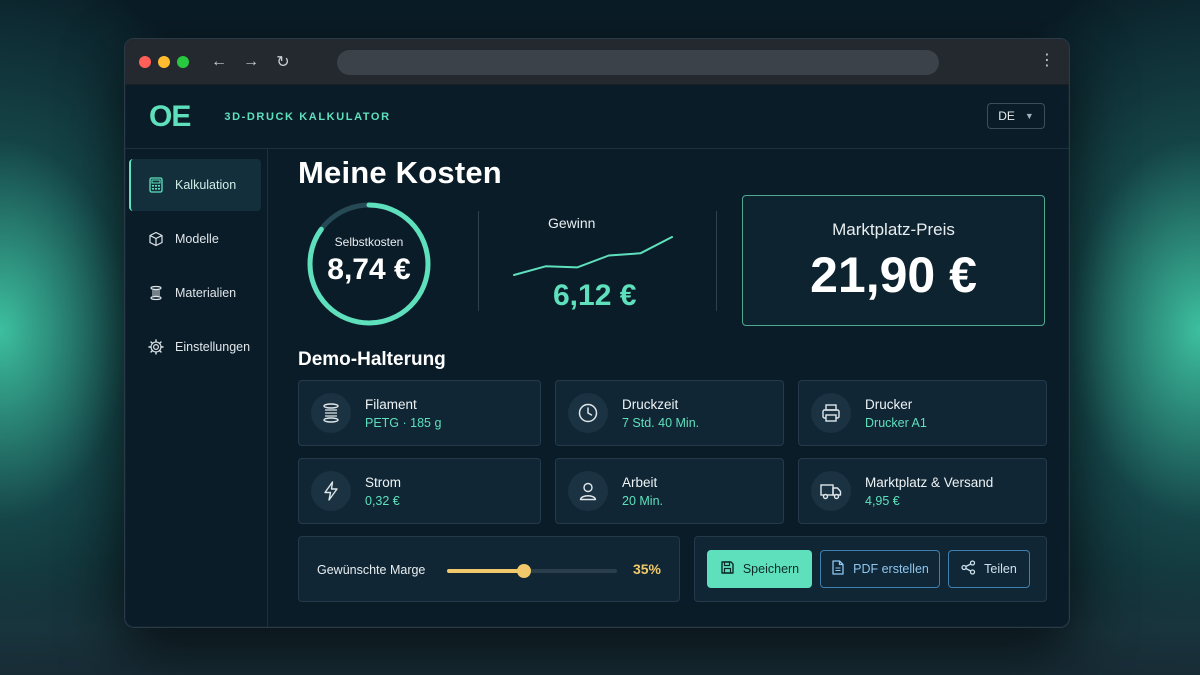 The image size is (1200, 675). I want to click on sidebar-item-einstellungen: Einstellungen, so click(195, 347).